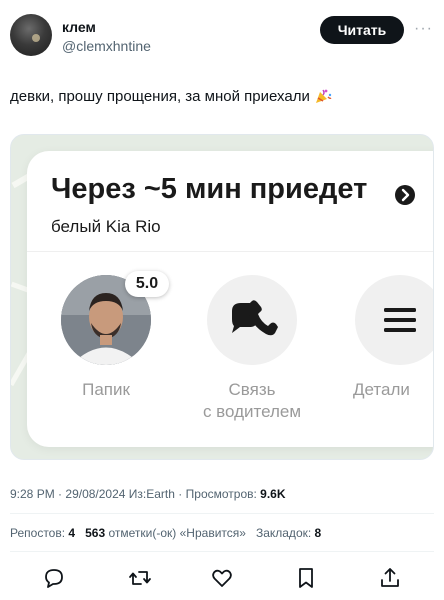 The height and width of the screenshot is (600, 444). Describe the element at coordinates (71, 533) in the screenshot. I see `reposts-count: 4` at that location.